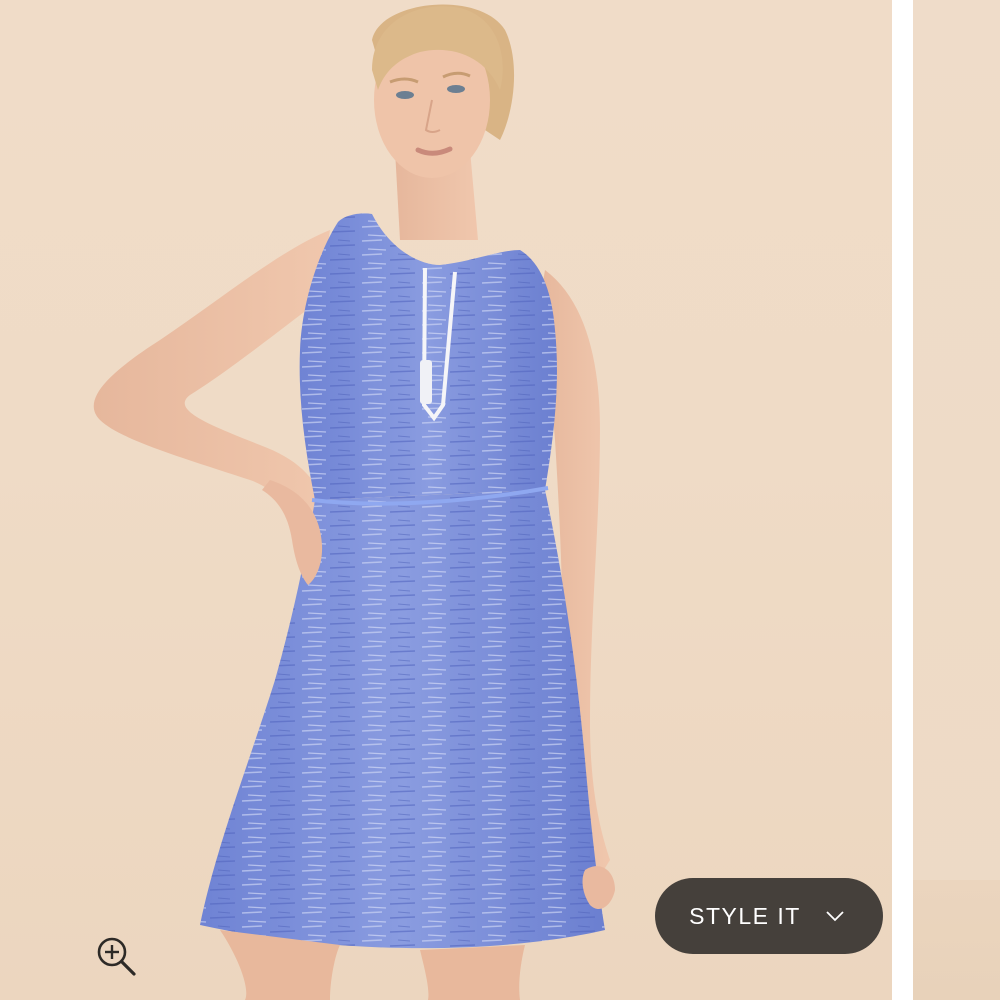  What do you see at coordinates (116, 956) in the screenshot?
I see `zoom-in-icon` at bounding box center [116, 956].